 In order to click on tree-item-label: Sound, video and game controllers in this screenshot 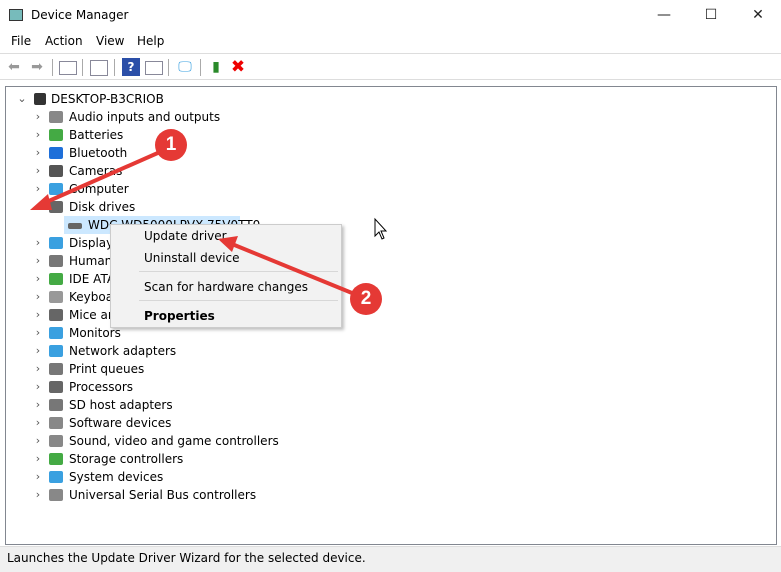, I will do `click(174, 441)`.